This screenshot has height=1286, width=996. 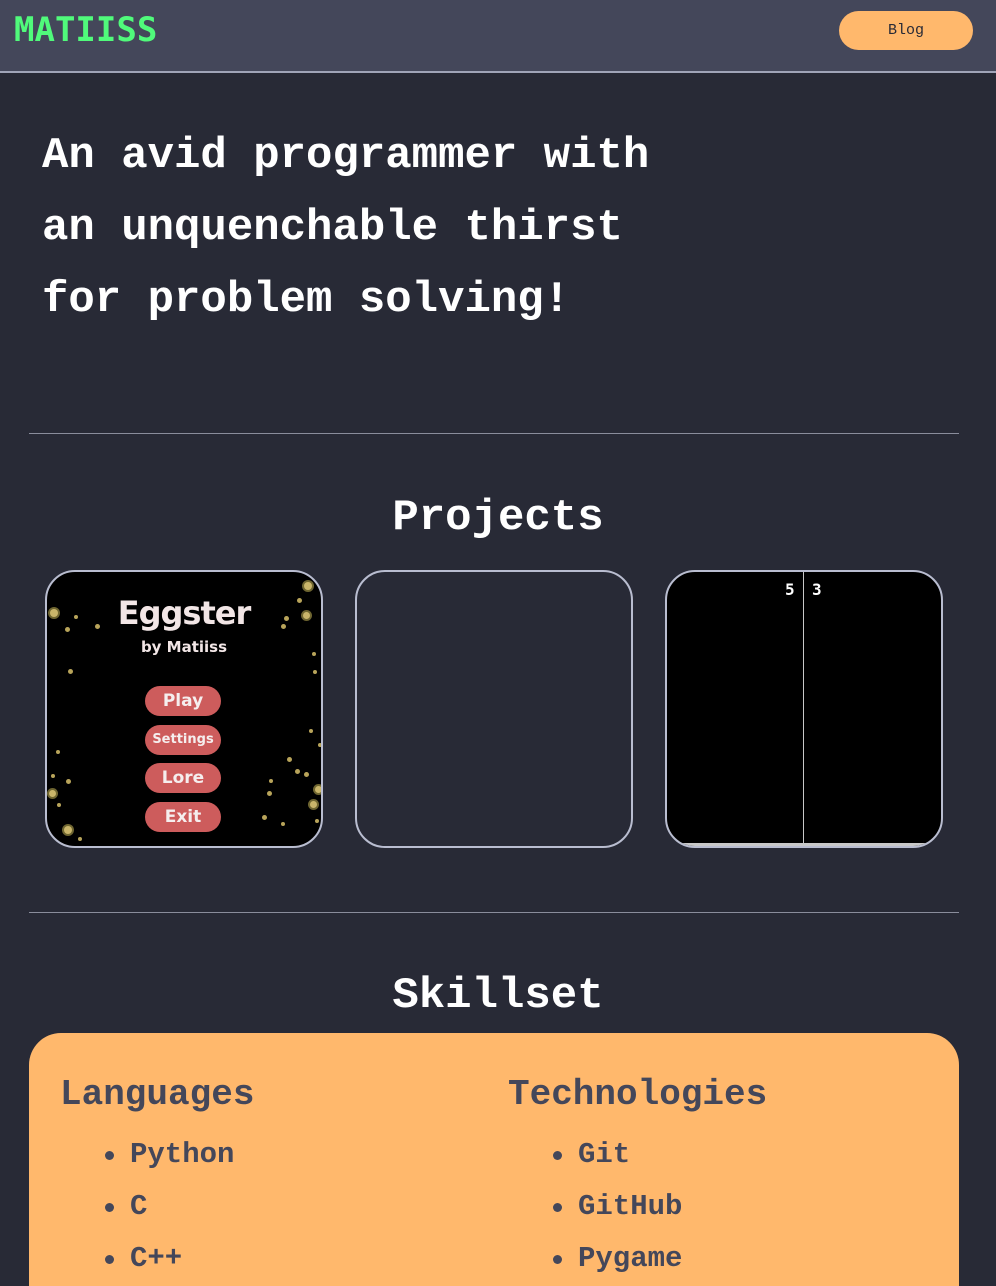 I want to click on list-item: C, so click(x=157, y=1207).